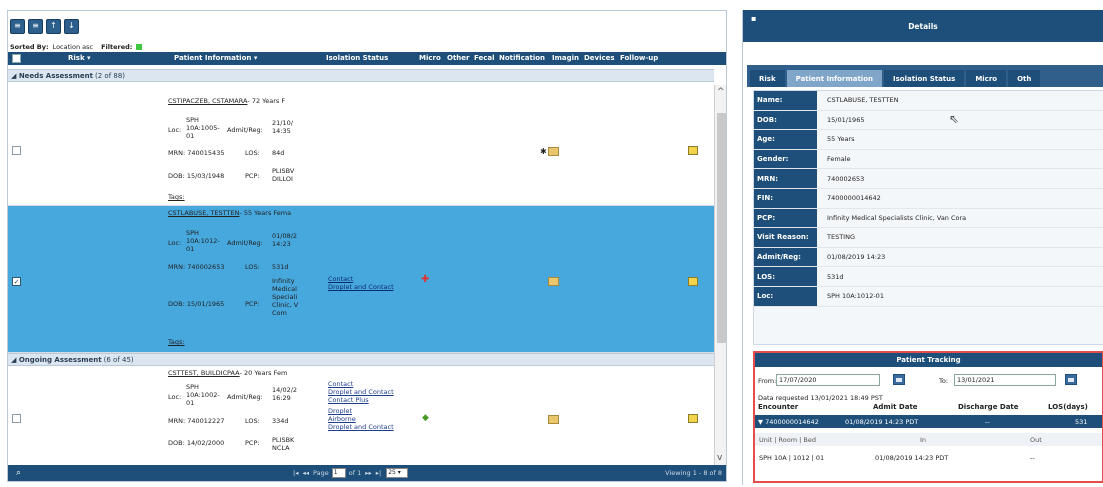 This screenshot has height=487, width=1103. Describe the element at coordinates (357, 58) in the screenshot. I see `col-isolation-status: Isolation Status` at that location.